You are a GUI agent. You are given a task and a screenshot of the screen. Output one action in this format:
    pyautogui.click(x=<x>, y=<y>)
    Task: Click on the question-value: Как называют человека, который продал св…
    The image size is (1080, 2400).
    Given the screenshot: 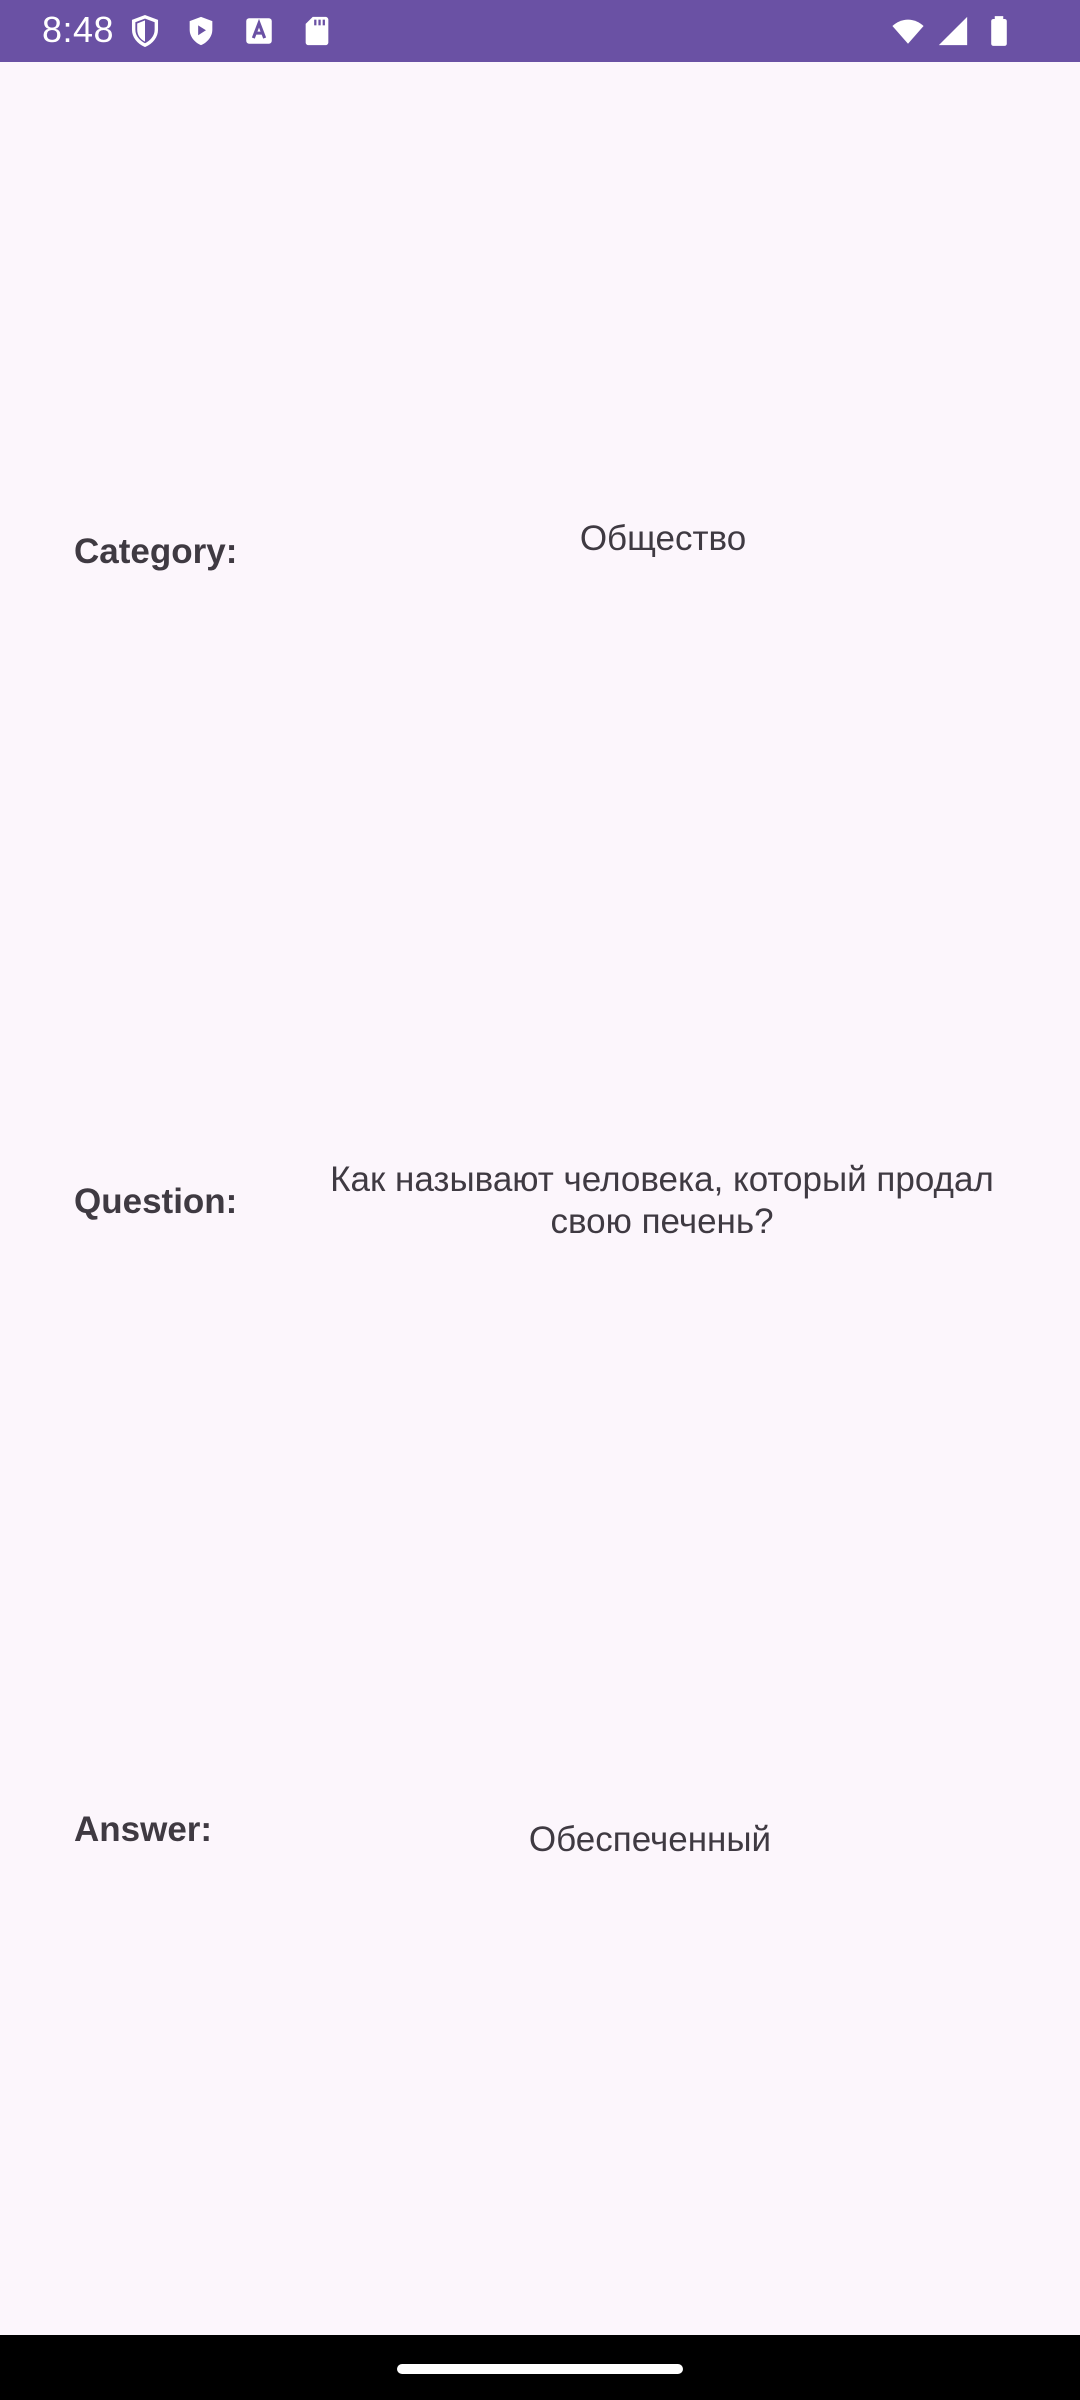 What is the action you would take?
    pyautogui.click(x=662, y=1200)
    